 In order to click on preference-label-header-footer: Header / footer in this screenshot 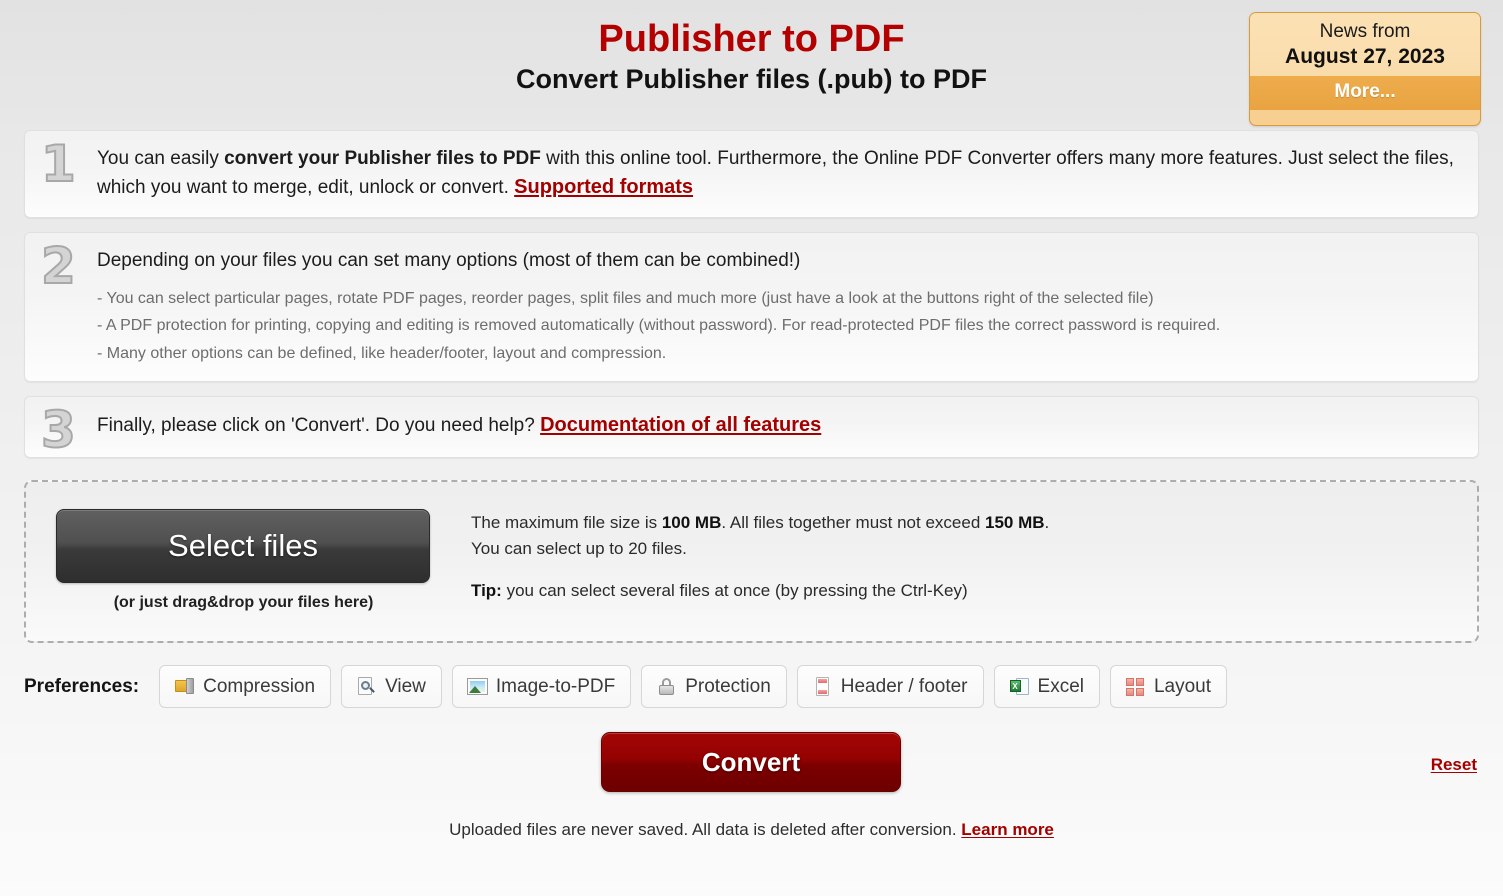, I will do `click(904, 686)`.